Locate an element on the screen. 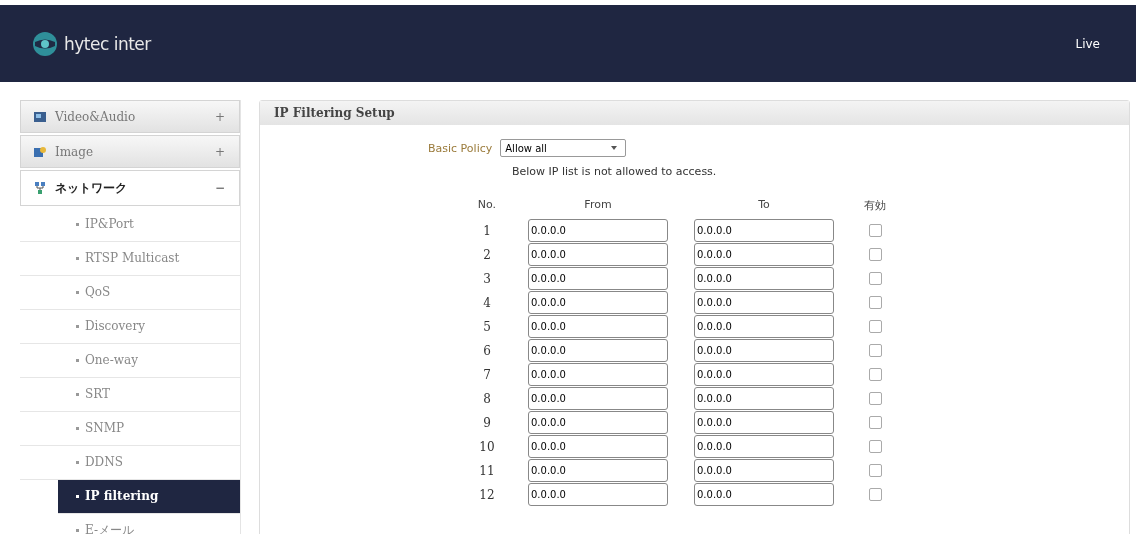 This screenshot has width=1136, height=534. row-number: 2 is located at coordinates (487, 254).